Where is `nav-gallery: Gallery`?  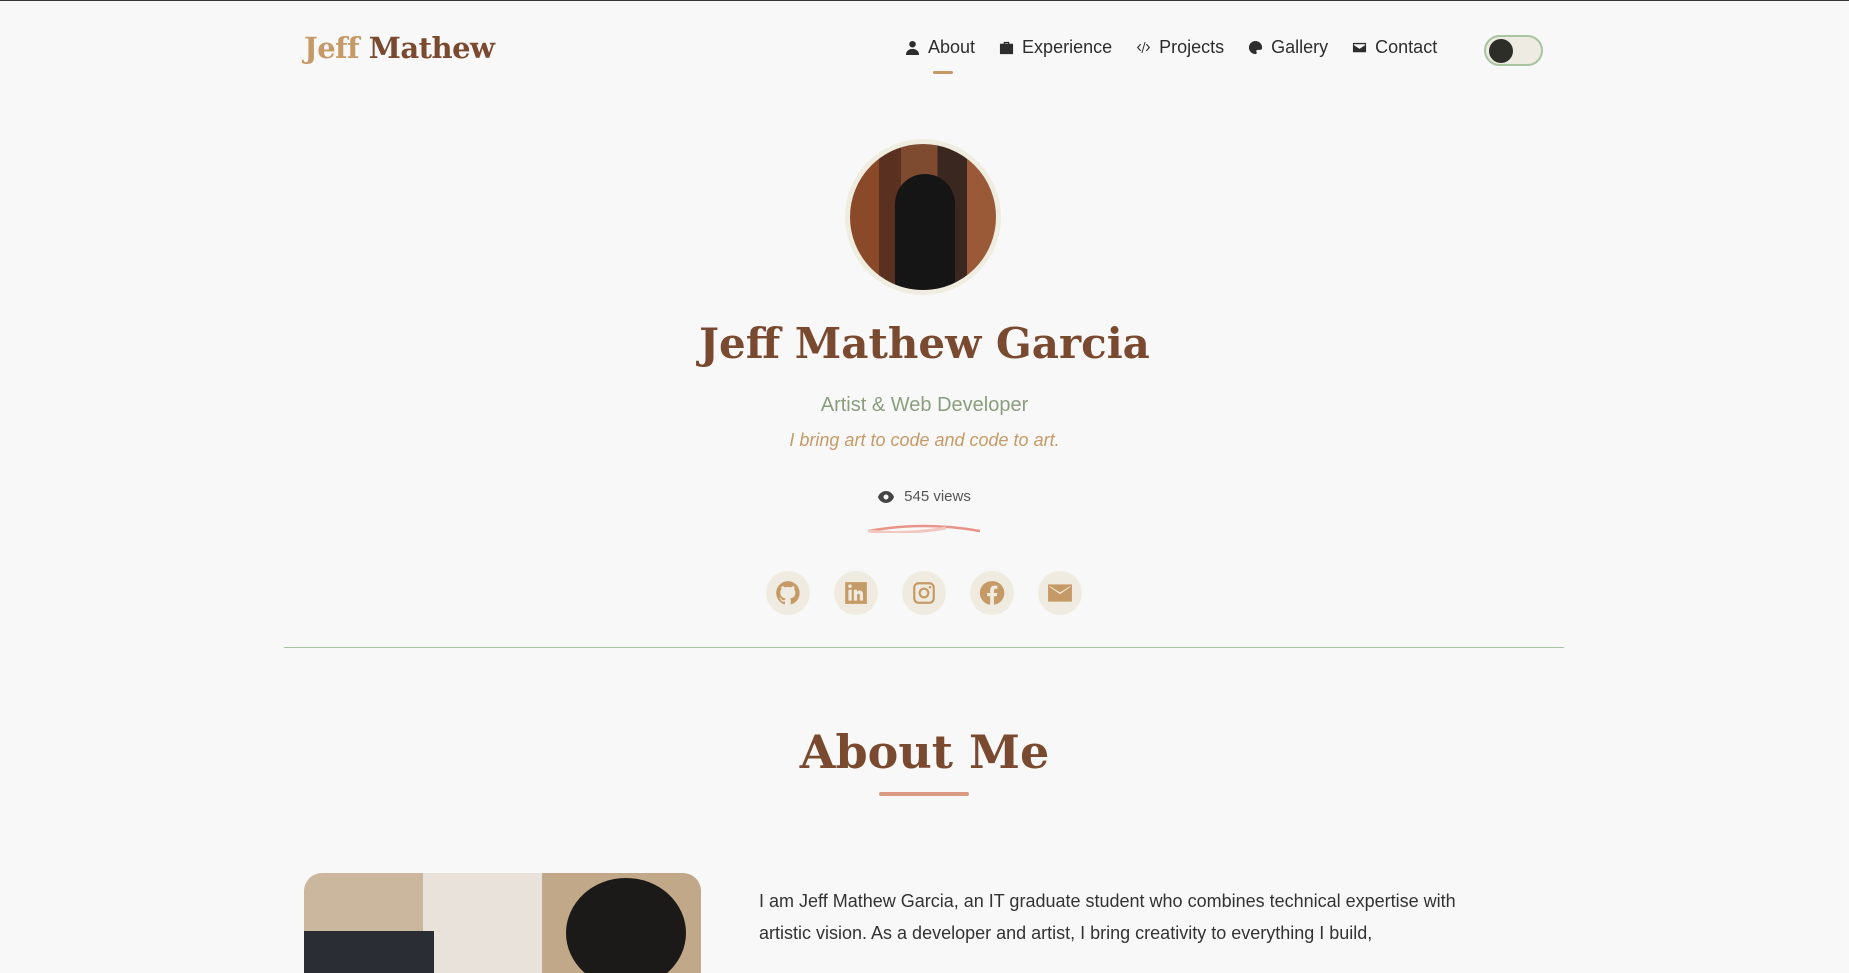 nav-gallery: Gallery is located at coordinates (1288, 47).